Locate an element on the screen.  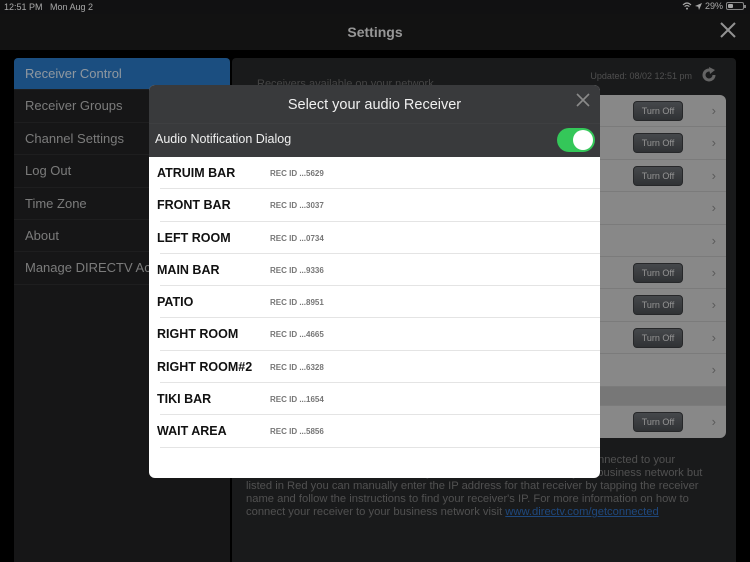
audio-receiver-item: RIGHT ROOM#2 REC ID ...6328 is located at coordinates (374, 367).